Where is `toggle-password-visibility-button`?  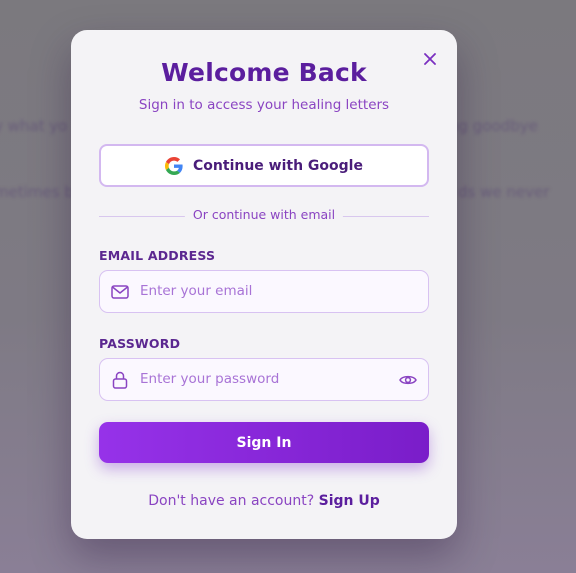 toggle-password-visibility-button is located at coordinates (408, 380).